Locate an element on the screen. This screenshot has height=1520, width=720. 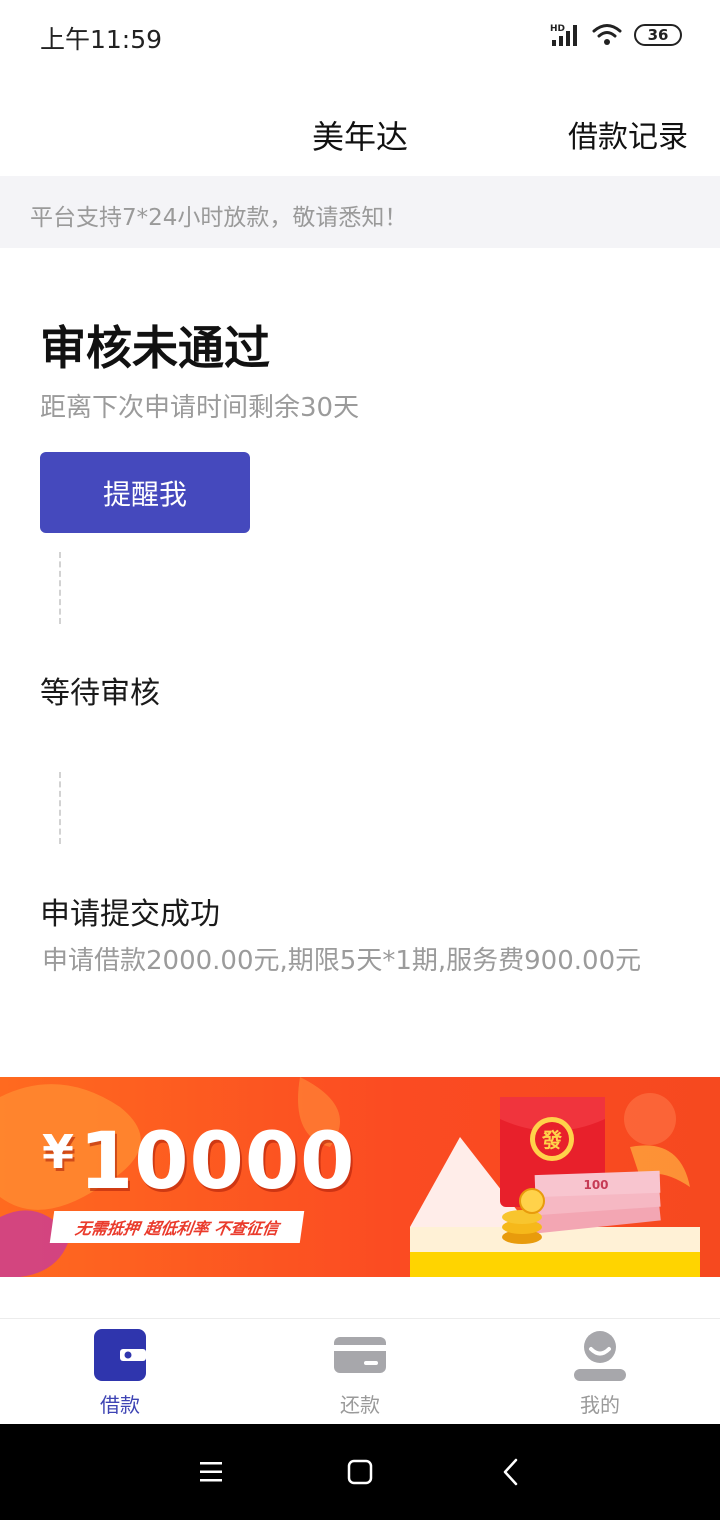
wallet-icon is located at coordinates (120, 1355).